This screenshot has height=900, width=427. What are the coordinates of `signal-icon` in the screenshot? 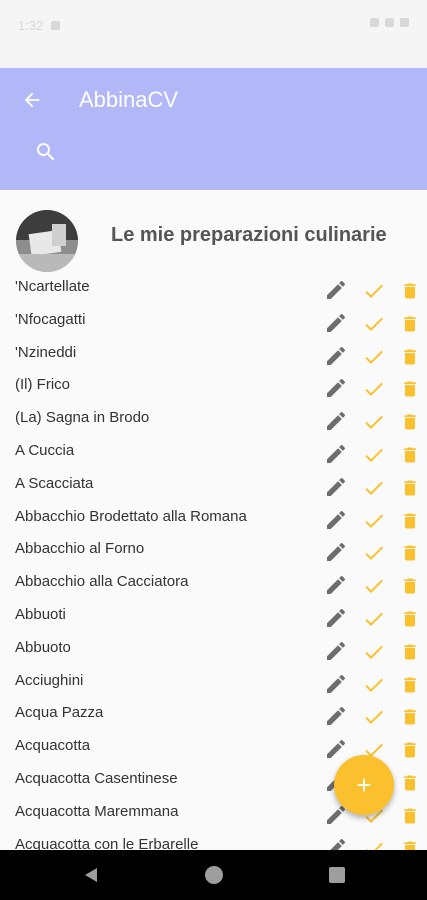 It's located at (389, 22).